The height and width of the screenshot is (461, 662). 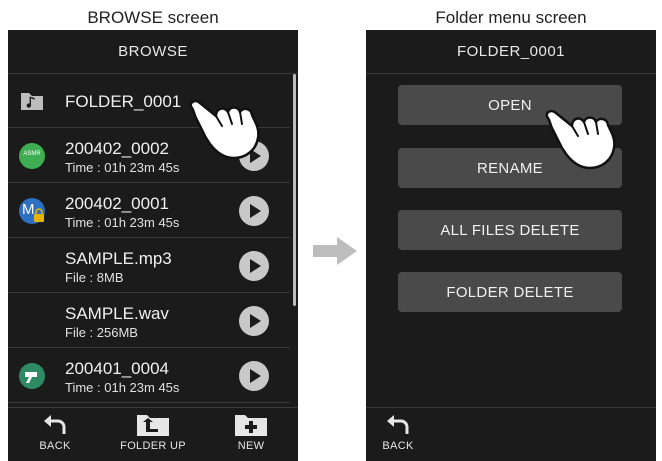 I want to click on asmr-badge-icon: ASMR, so click(x=32, y=156).